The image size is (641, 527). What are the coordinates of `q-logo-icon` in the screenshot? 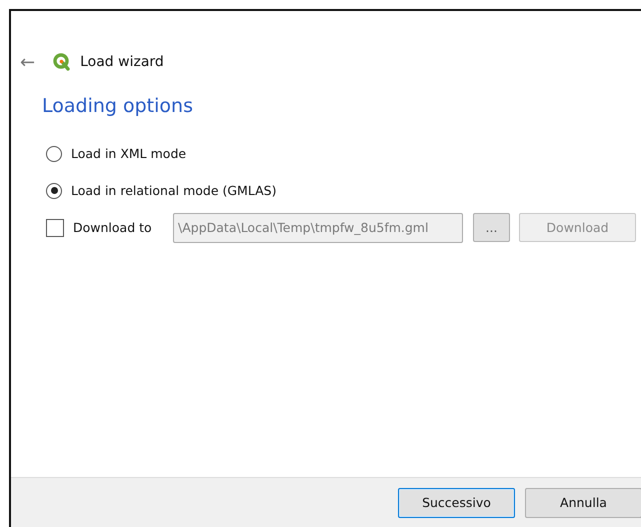 It's located at (62, 62).